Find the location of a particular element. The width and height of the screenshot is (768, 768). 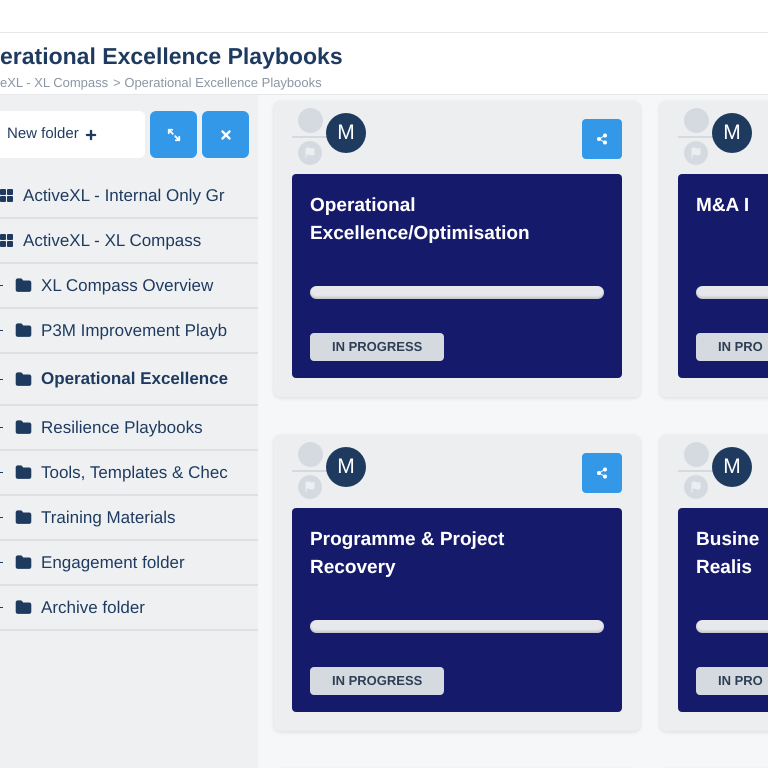

page-title: erational Excellence Playbooks is located at coordinates (172, 56).